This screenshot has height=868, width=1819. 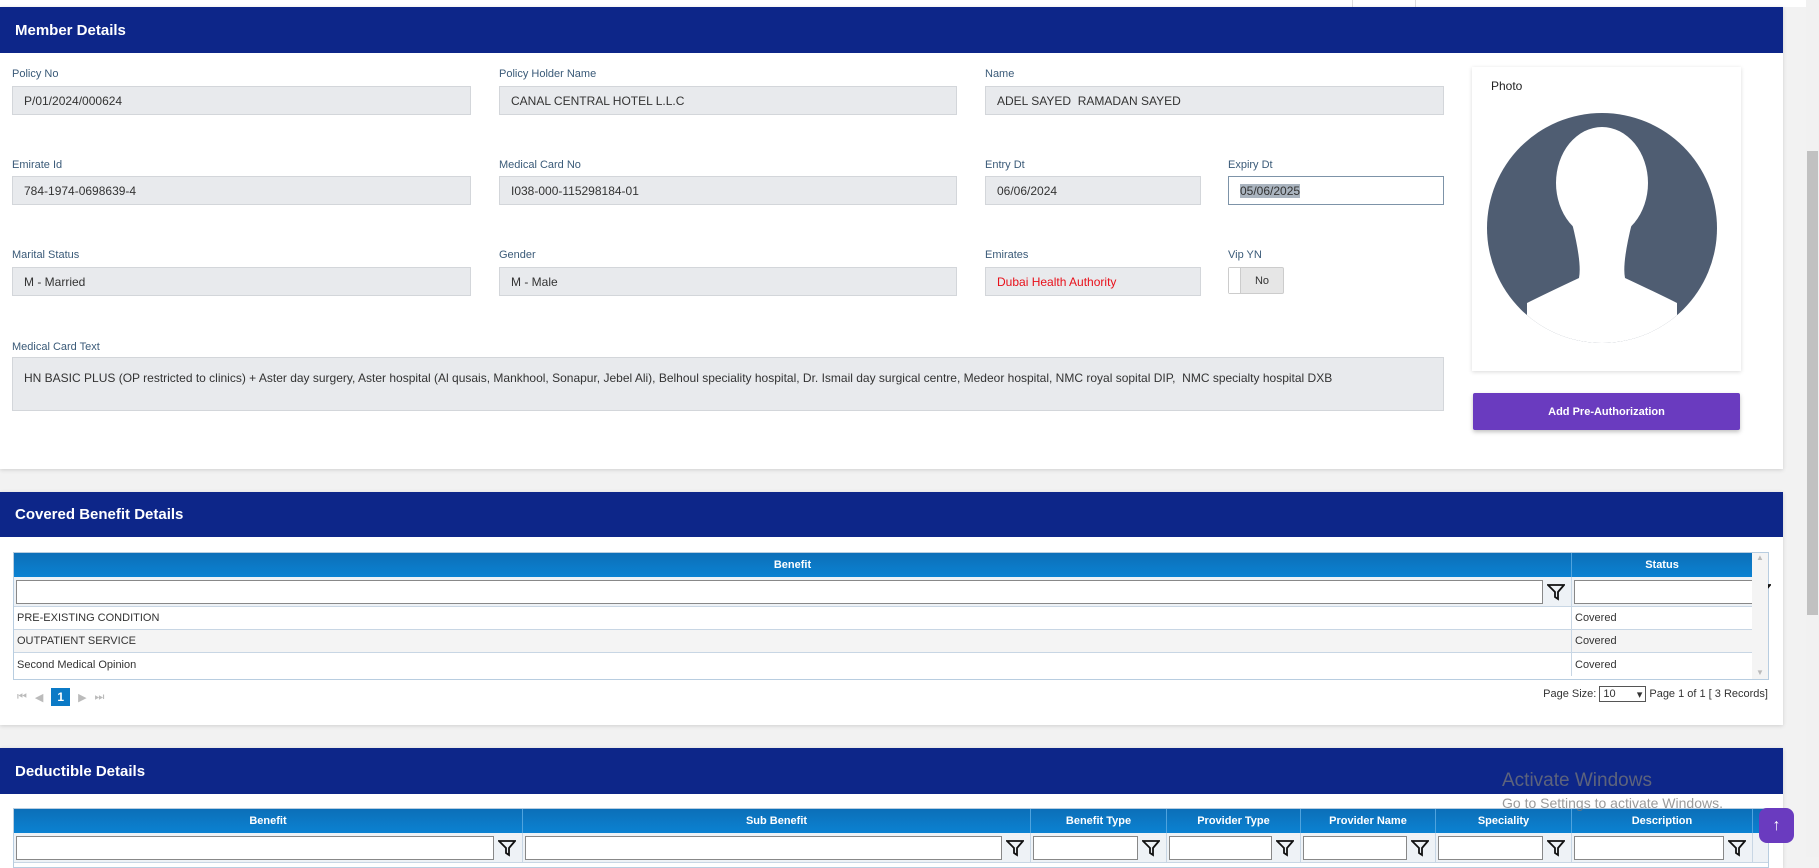 What do you see at coordinates (37, 165) in the screenshot?
I see `emirate-id-label: Emirate Id` at bounding box center [37, 165].